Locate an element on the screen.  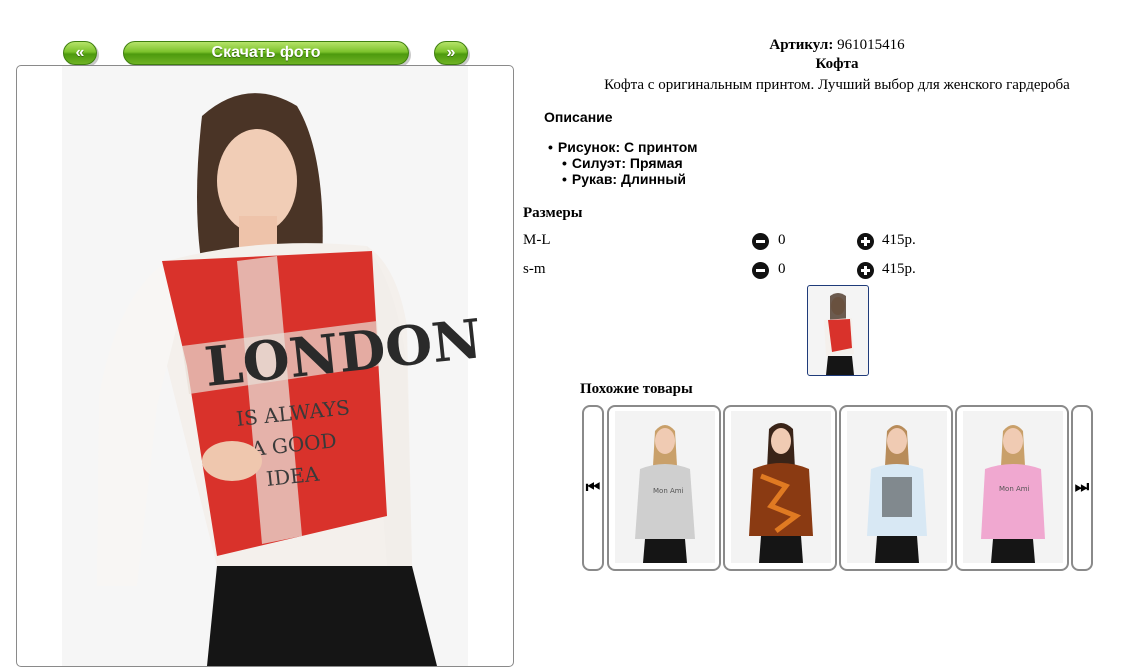
skip-forward-icon: ⏭ is located at coordinates (1082, 486).